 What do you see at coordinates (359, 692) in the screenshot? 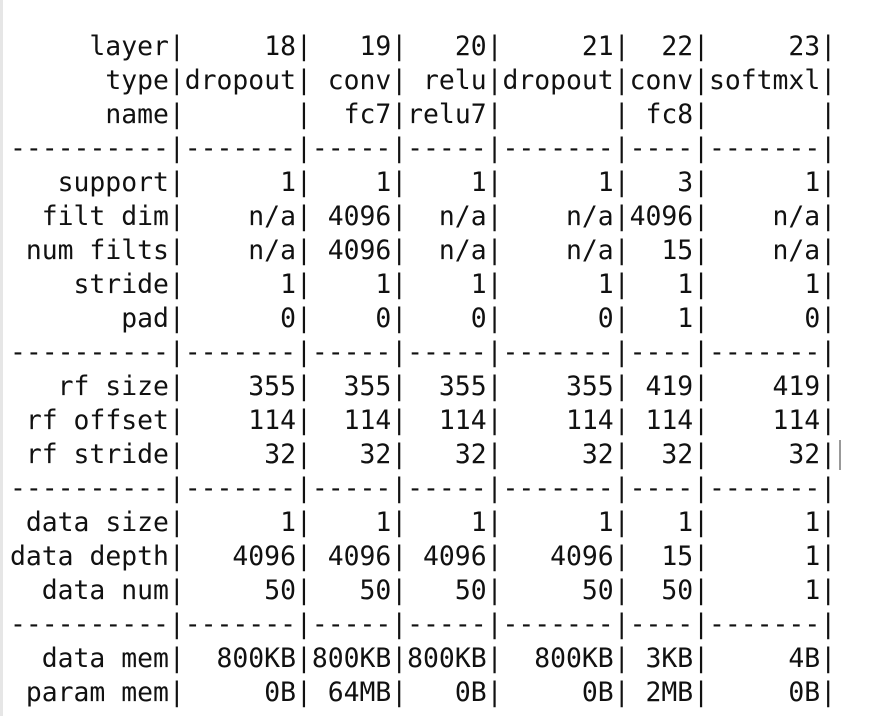
I see `cell-value: 64MB` at bounding box center [359, 692].